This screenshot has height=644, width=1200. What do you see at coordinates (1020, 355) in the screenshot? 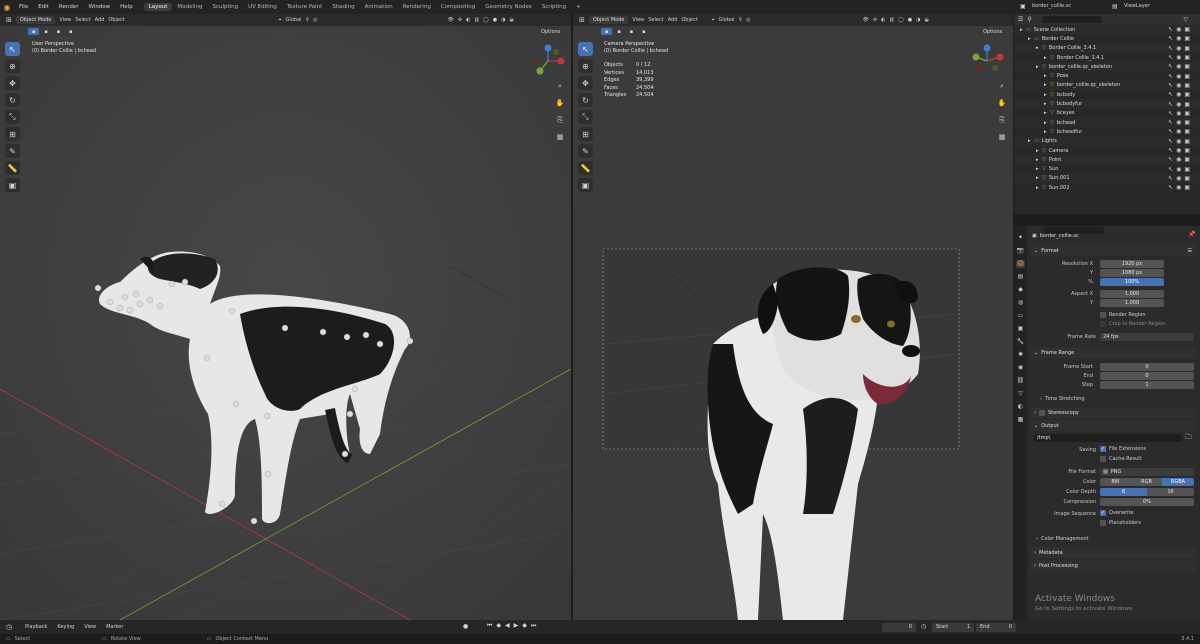
I see `particles-tab-icon: ✺` at bounding box center [1020, 355].